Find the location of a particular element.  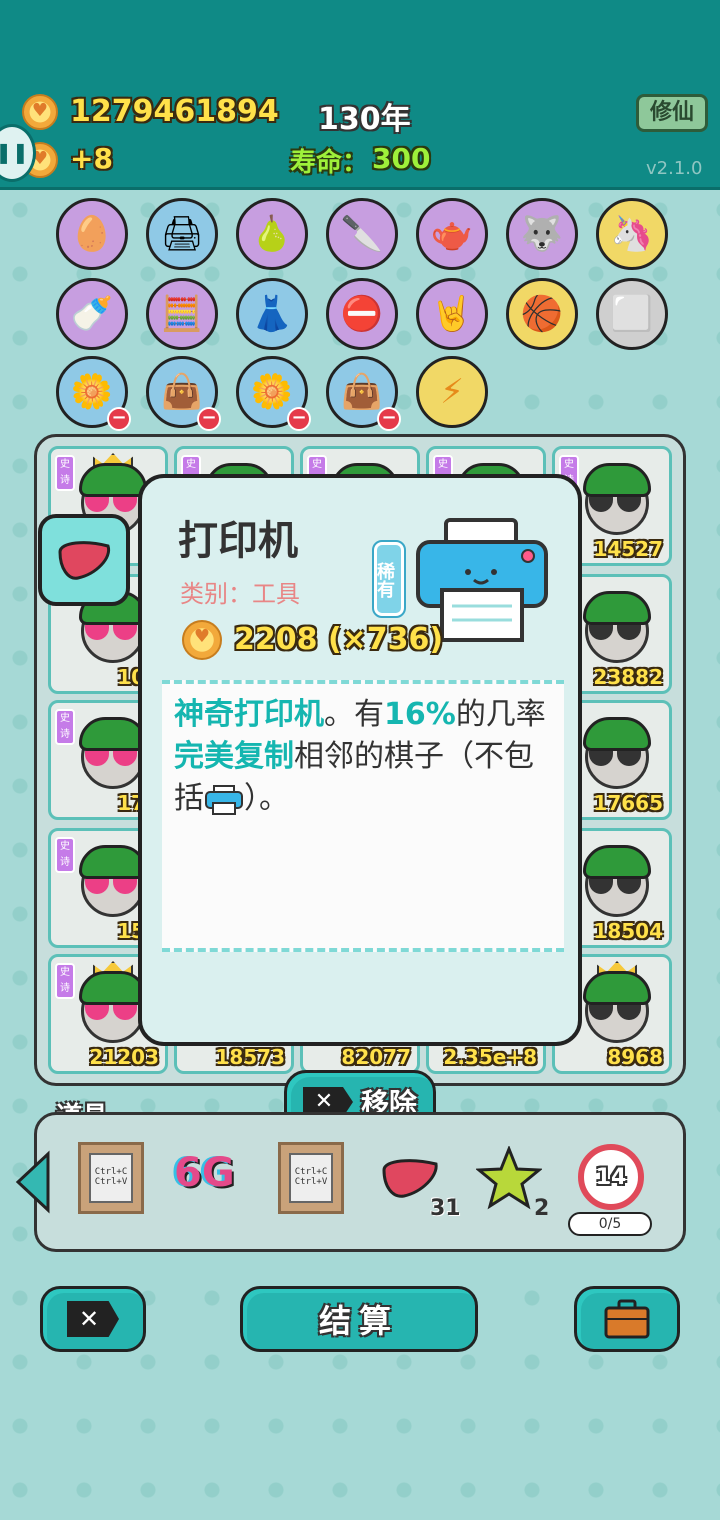

delete-button: ✕ is located at coordinates (93, 1319).